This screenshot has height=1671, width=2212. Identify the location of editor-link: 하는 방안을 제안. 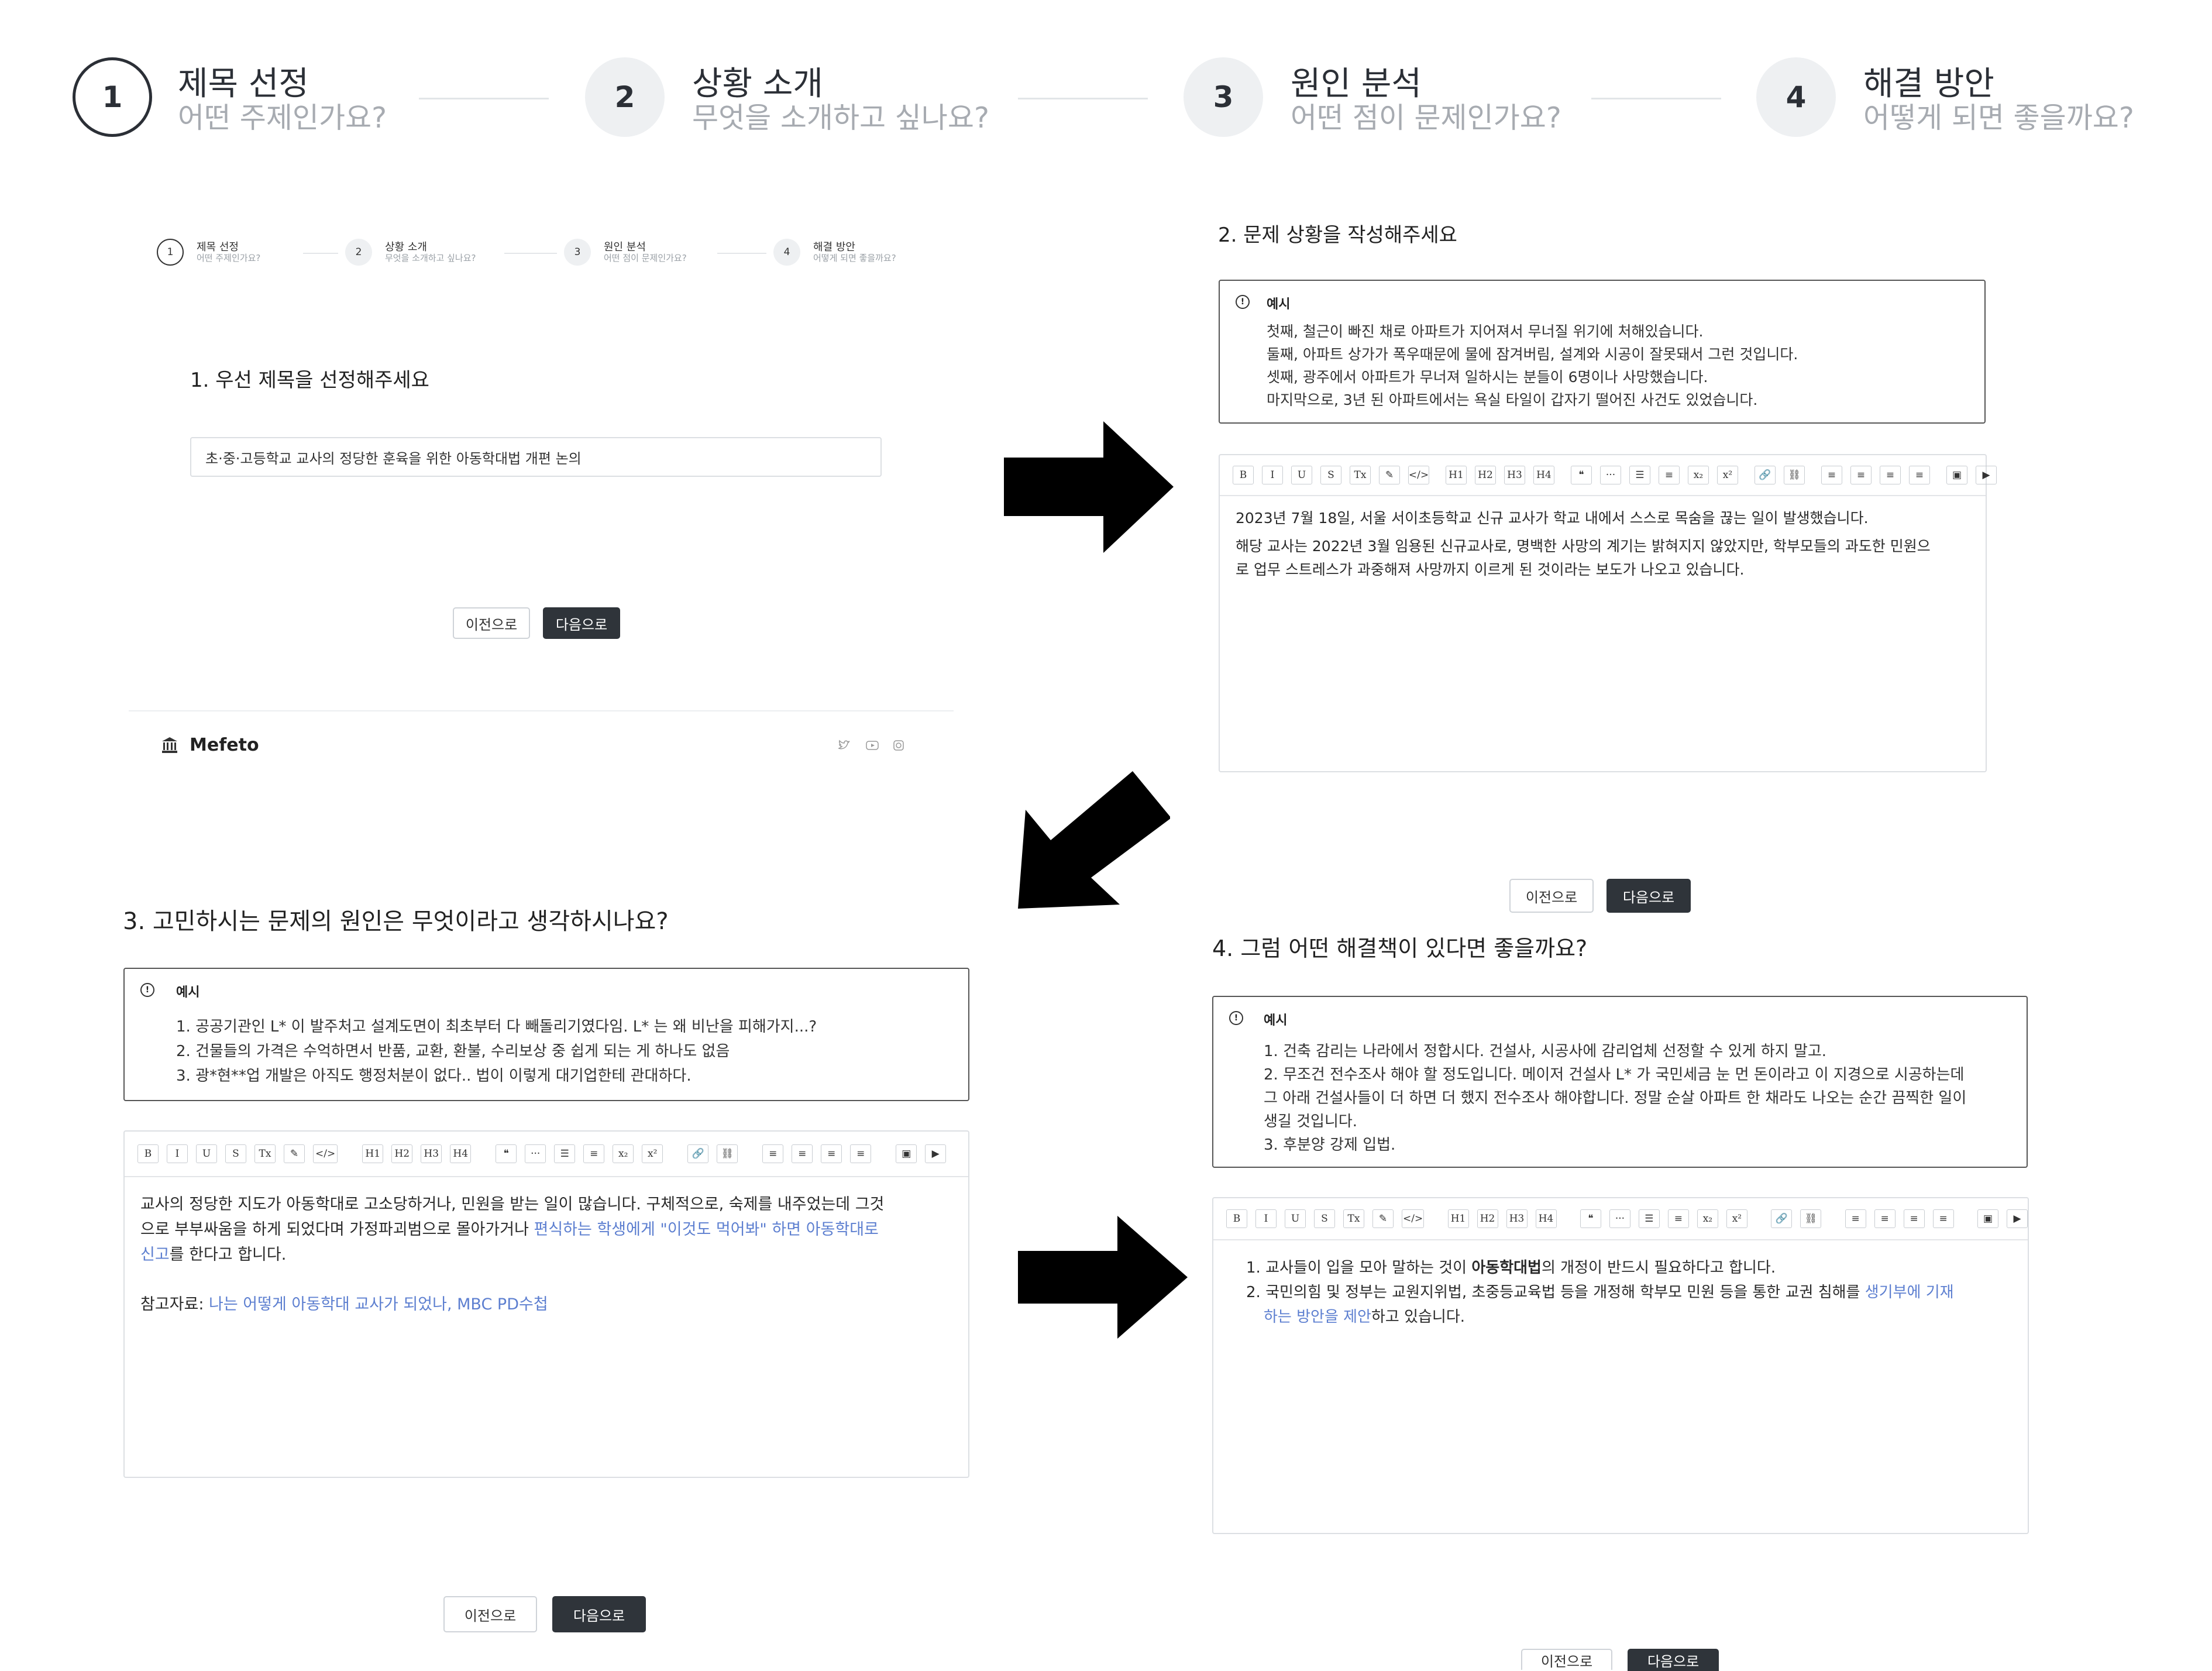
(1318, 1317).